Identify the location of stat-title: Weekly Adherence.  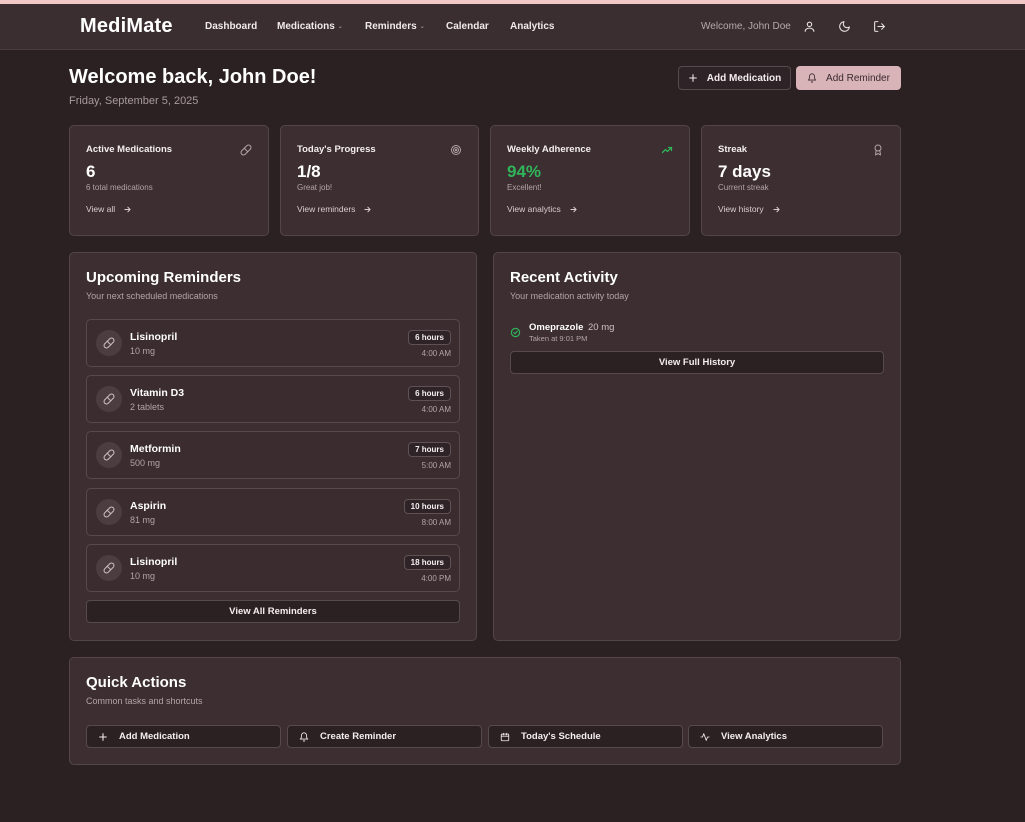
(549, 149).